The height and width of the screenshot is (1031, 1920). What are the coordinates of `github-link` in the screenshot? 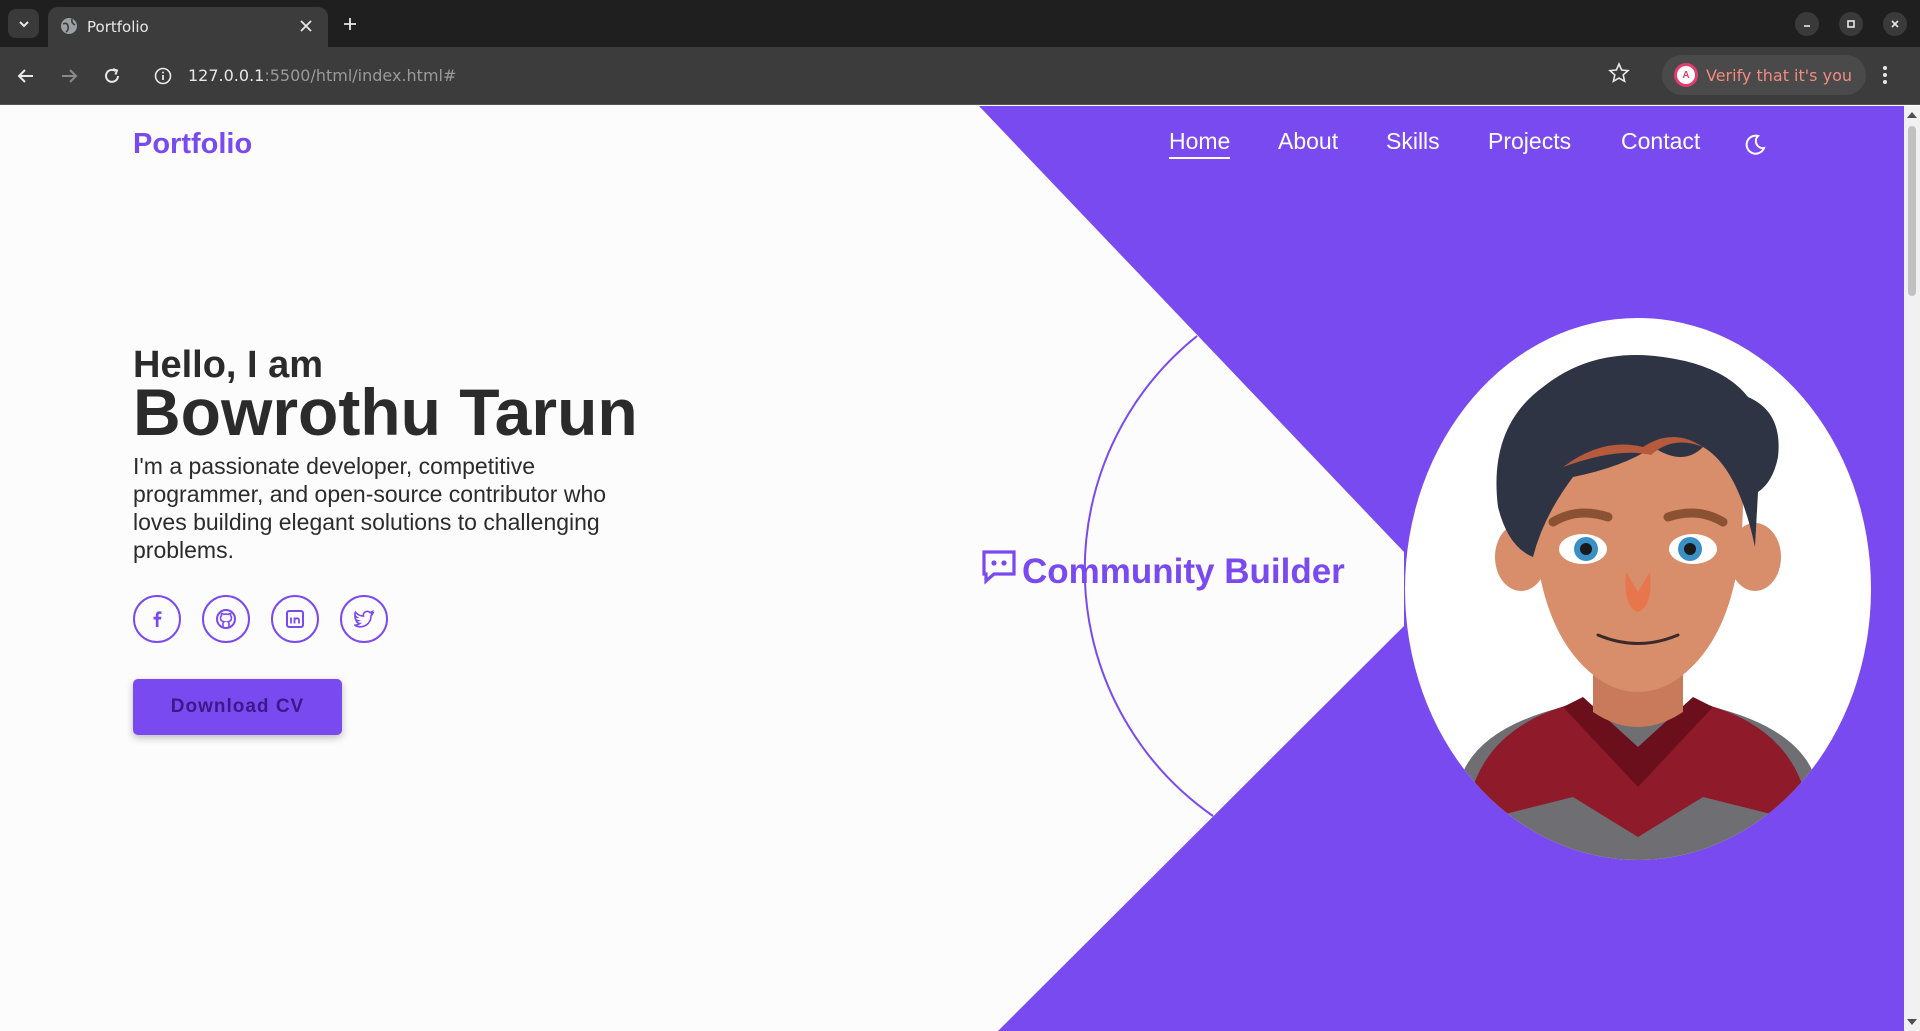 It's located at (226, 619).